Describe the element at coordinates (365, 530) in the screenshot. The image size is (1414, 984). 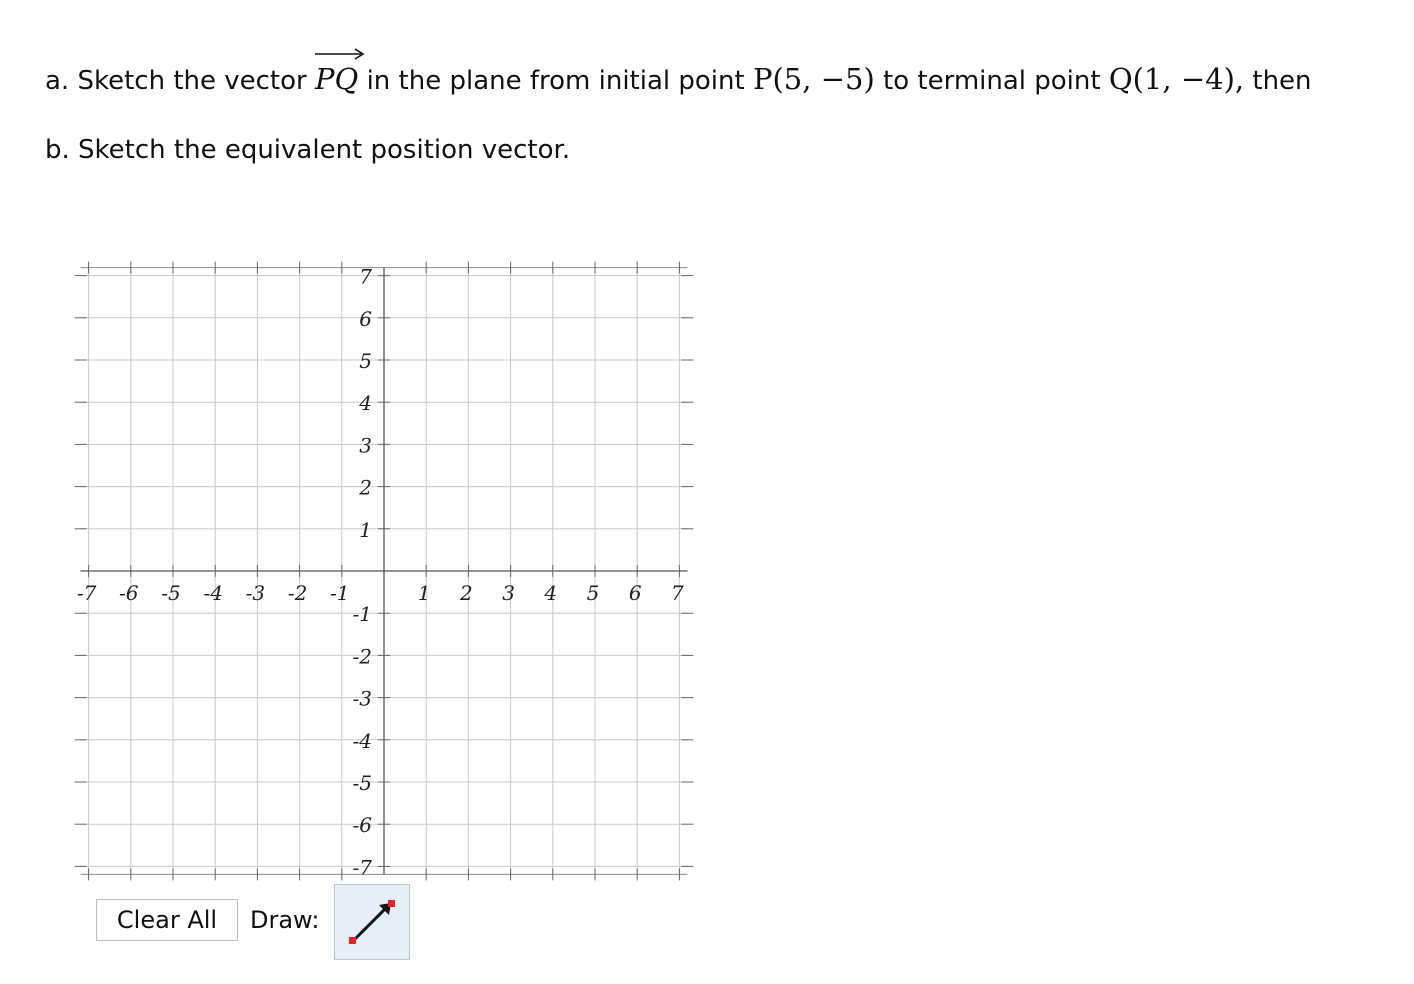
I see `y-tick-label: 1` at that location.